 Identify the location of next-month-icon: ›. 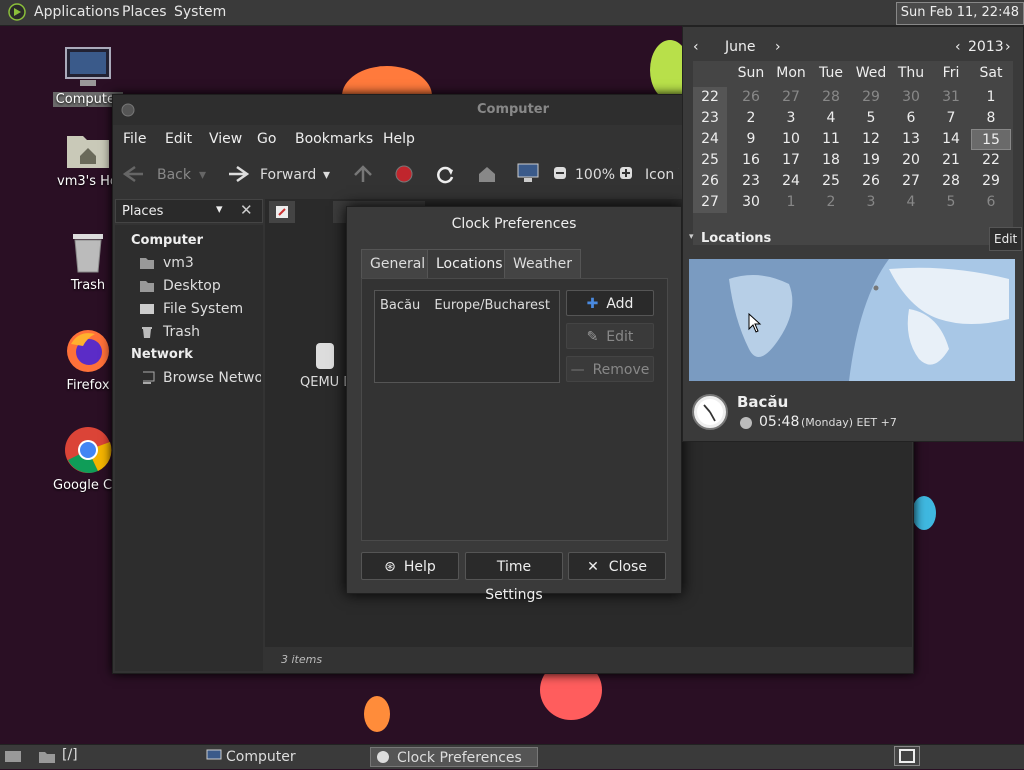
(778, 47).